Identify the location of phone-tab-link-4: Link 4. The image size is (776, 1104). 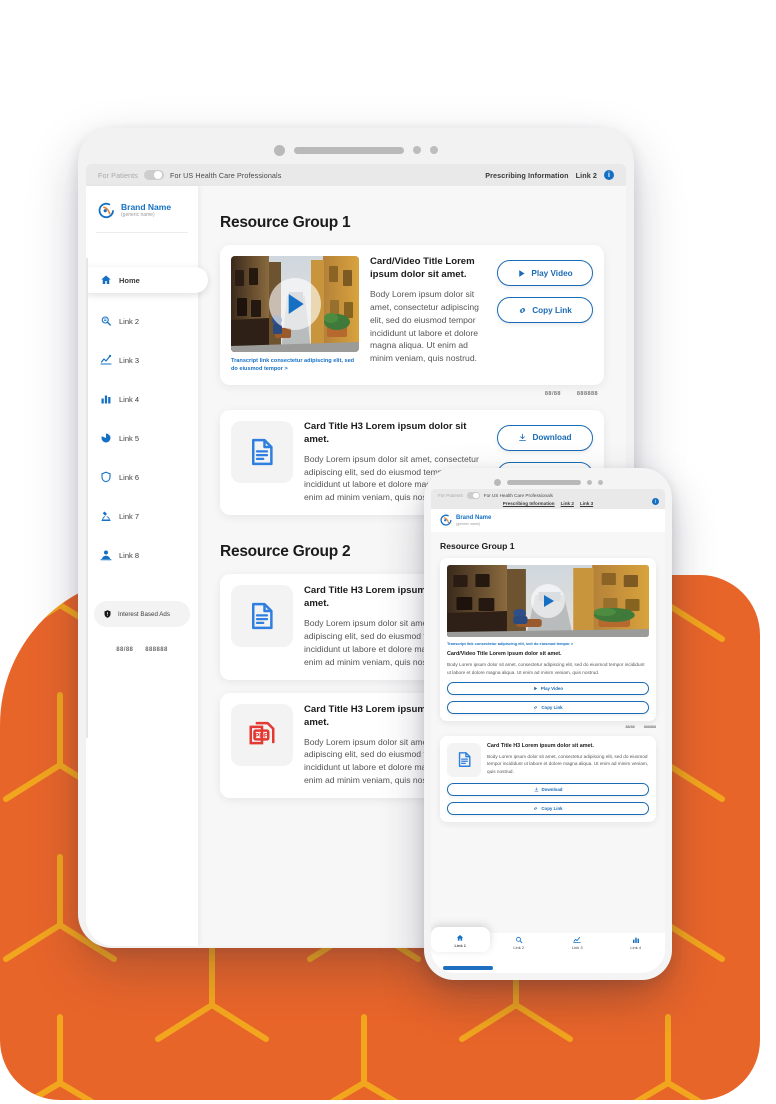
(636, 943).